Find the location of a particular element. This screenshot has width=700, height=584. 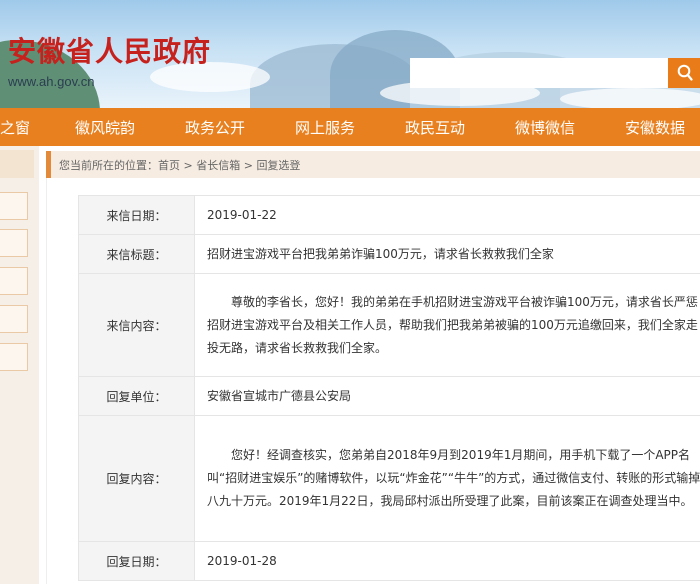

main-nav: 之窗 徽风皖韵 政务公开 网上服务 政民互动 微博微信 安徽数据 is located at coordinates (350, 127).